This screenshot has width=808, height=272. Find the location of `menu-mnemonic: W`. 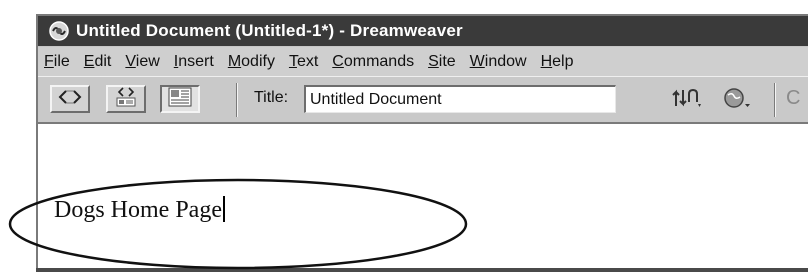

menu-mnemonic: W is located at coordinates (477, 61).